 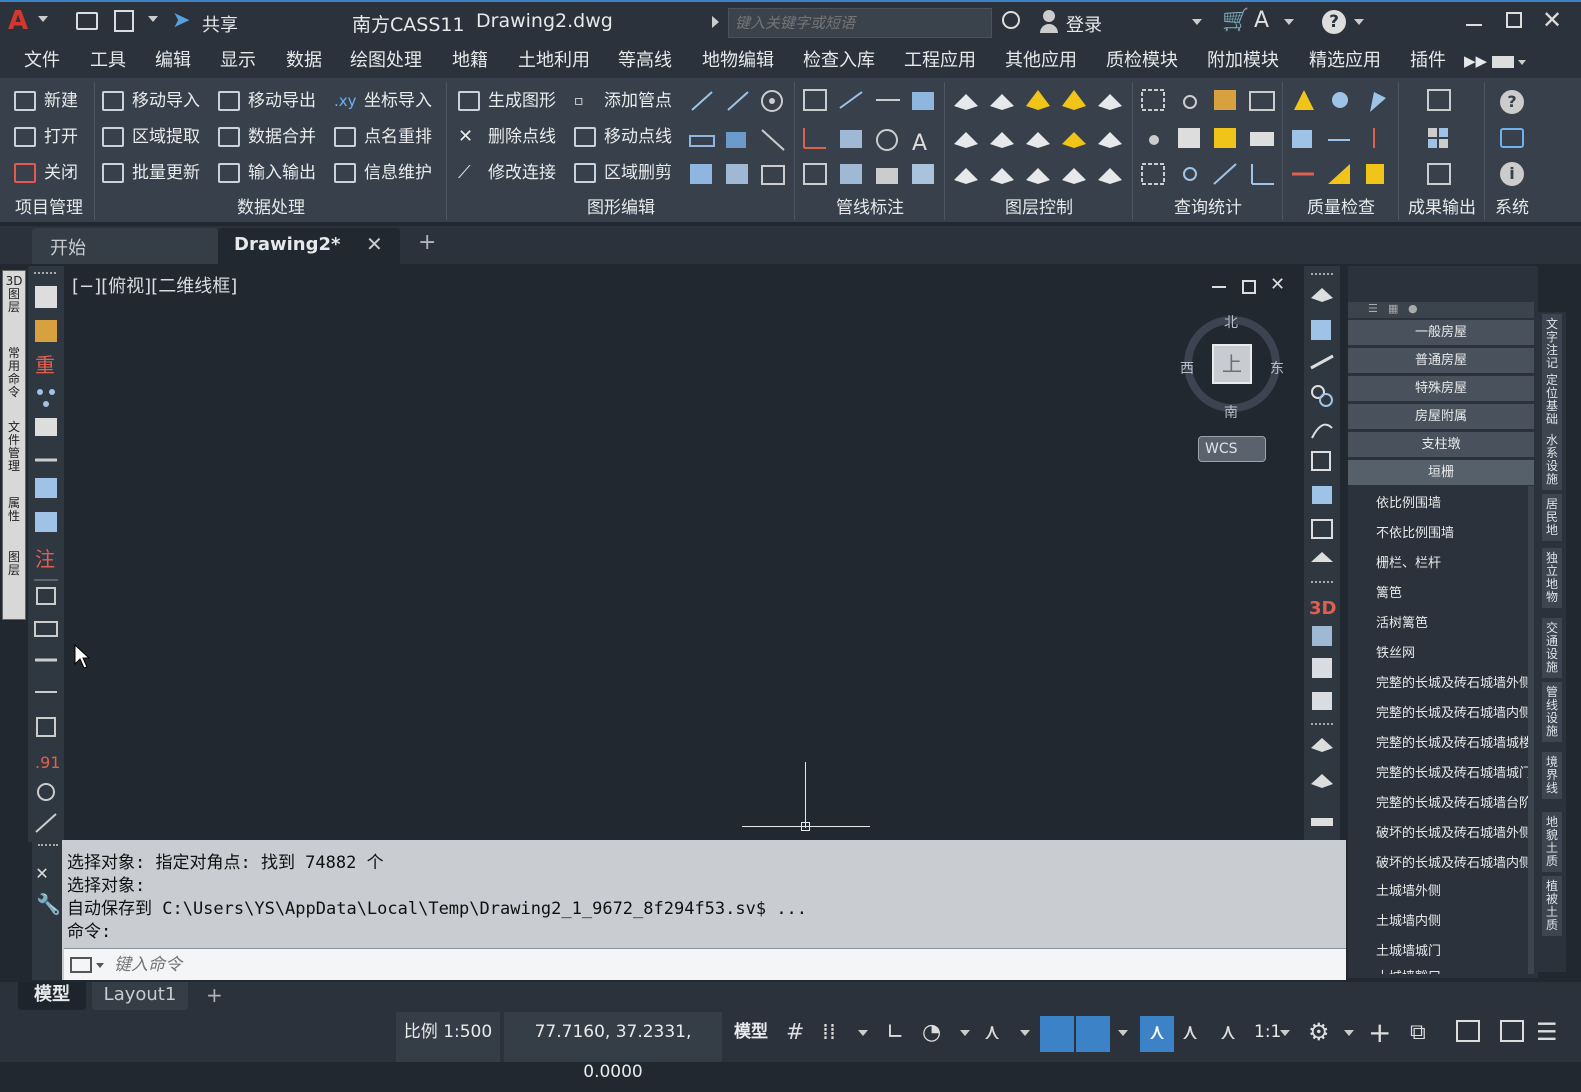 I want to click on vtab-independent-features: 独立地物, so click(x=1552, y=578).